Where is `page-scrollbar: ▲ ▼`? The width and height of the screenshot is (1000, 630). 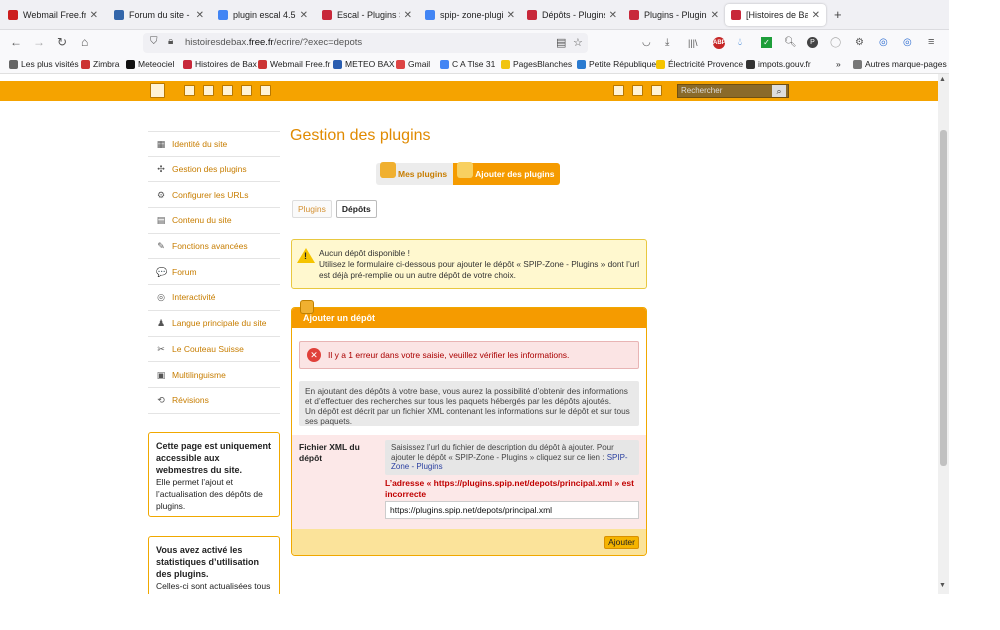 page-scrollbar: ▲ ▼ is located at coordinates (943, 334).